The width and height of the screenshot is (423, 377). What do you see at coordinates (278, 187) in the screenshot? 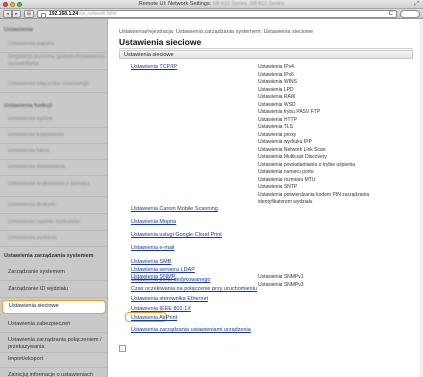
I see `tcpip-desc-line: Ustawienia SNTP` at bounding box center [278, 187].